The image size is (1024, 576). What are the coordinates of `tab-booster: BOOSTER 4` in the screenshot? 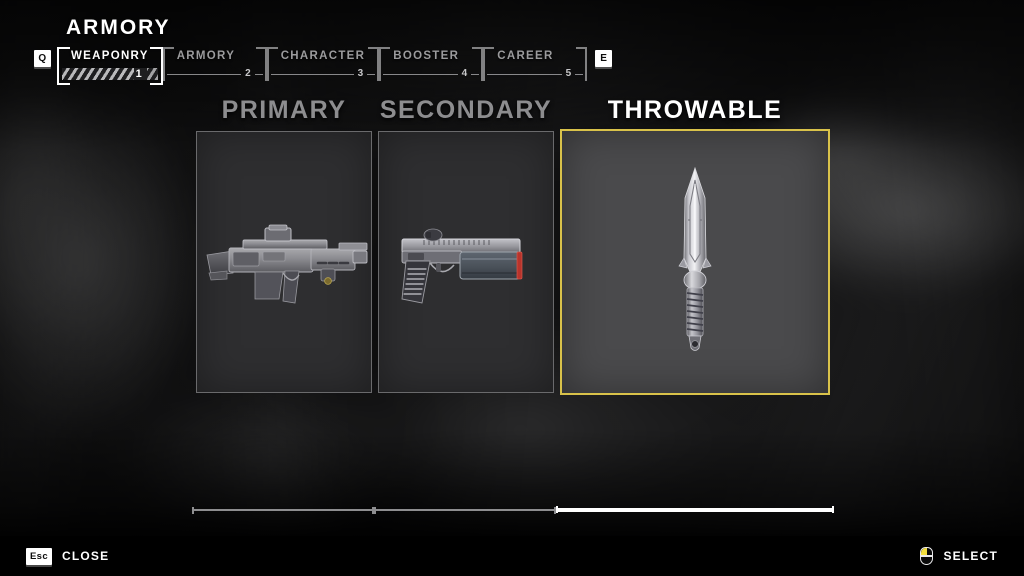 It's located at (431, 64).